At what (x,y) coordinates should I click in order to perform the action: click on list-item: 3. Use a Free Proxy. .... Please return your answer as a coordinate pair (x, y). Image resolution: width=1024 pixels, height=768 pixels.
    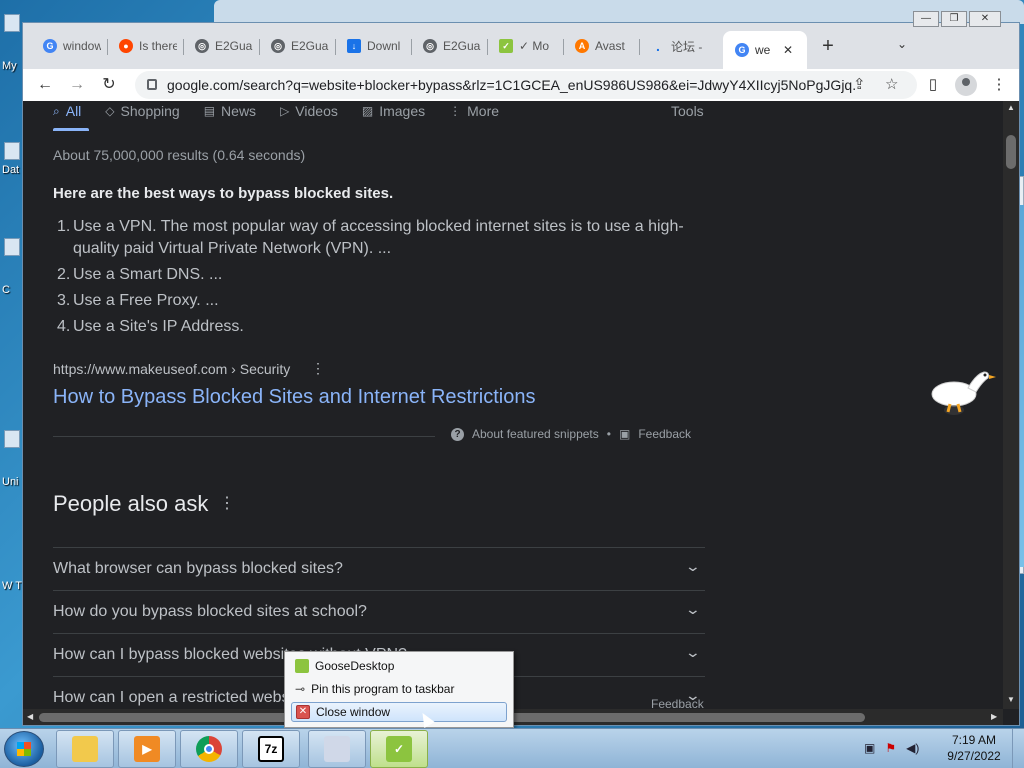
    Looking at the image, I should click on (373, 301).